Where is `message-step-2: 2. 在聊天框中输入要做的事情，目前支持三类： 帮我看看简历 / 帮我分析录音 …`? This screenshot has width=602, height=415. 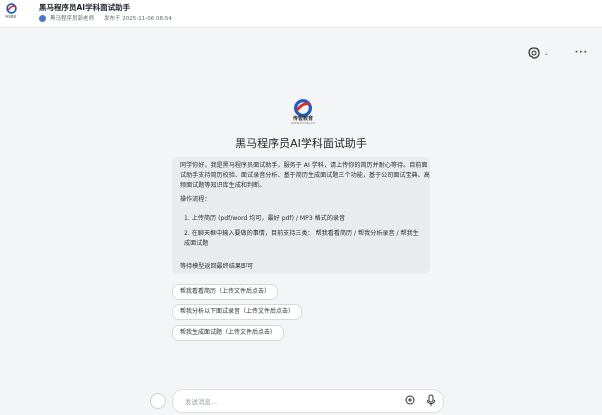
message-step-2: 2. 在聊天框中输入要做的事情，目前支持三类： 帮我看看简历 / 帮我分析录音 … is located at coordinates (301, 238).